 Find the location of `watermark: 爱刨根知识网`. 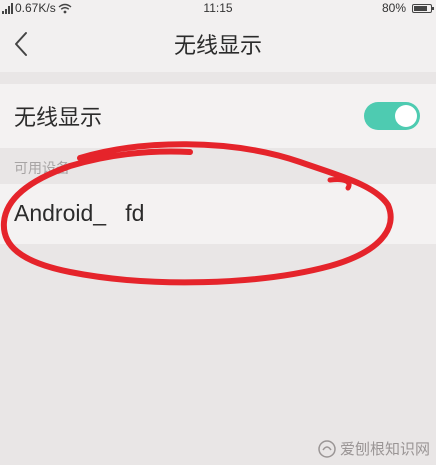

watermark: 爱刨根知识网 is located at coordinates (374, 448).